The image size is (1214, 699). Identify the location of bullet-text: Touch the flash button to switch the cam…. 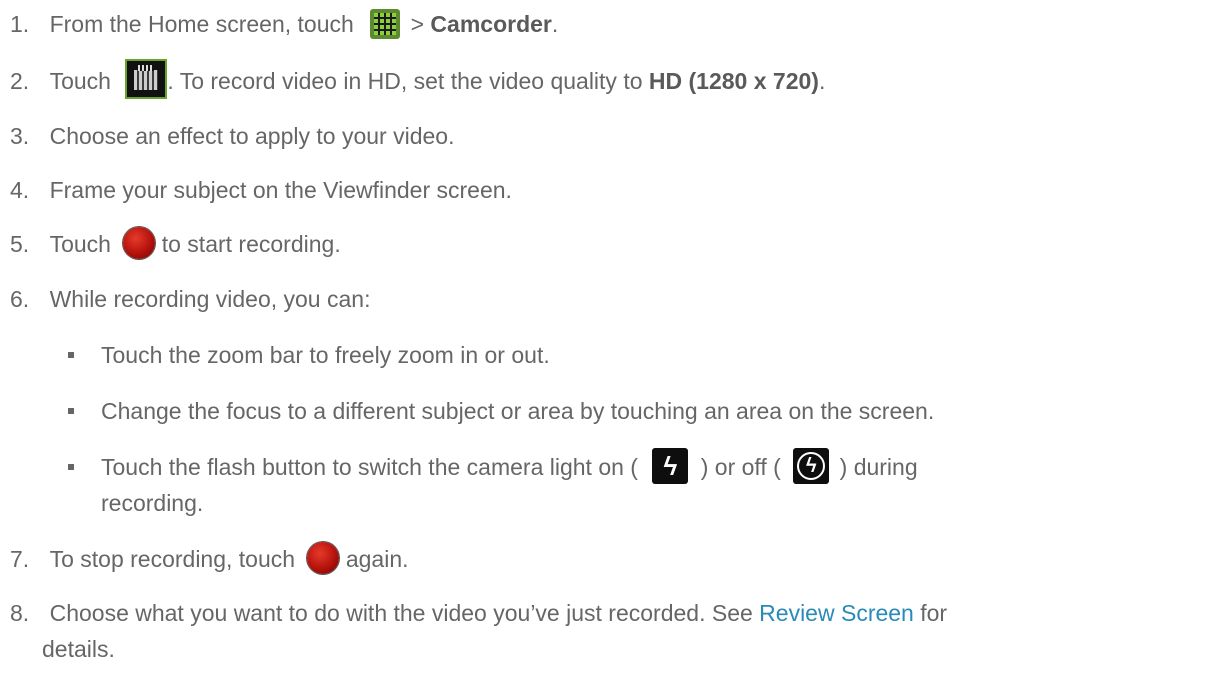
(369, 467).